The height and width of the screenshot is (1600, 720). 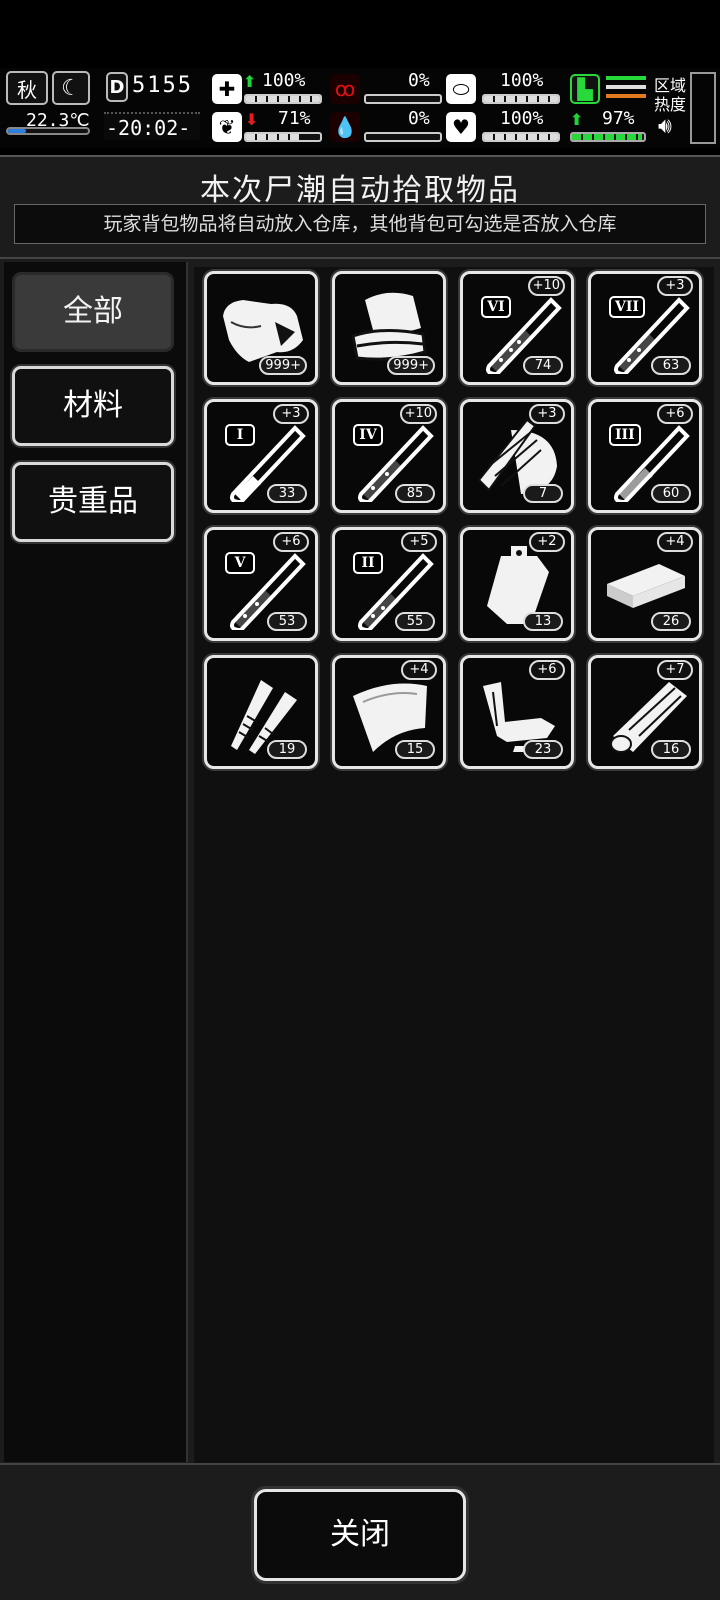 What do you see at coordinates (261, 456) in the screenshot?
I see `item-slot: I +3 33` at bounding box center [261, 456].